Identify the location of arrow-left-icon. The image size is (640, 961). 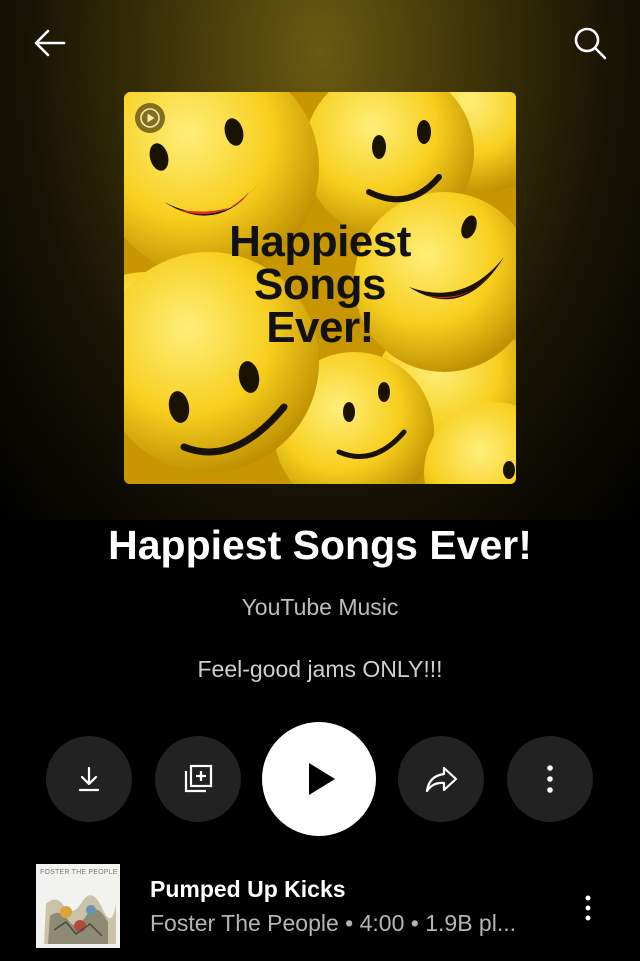
(50, 43).